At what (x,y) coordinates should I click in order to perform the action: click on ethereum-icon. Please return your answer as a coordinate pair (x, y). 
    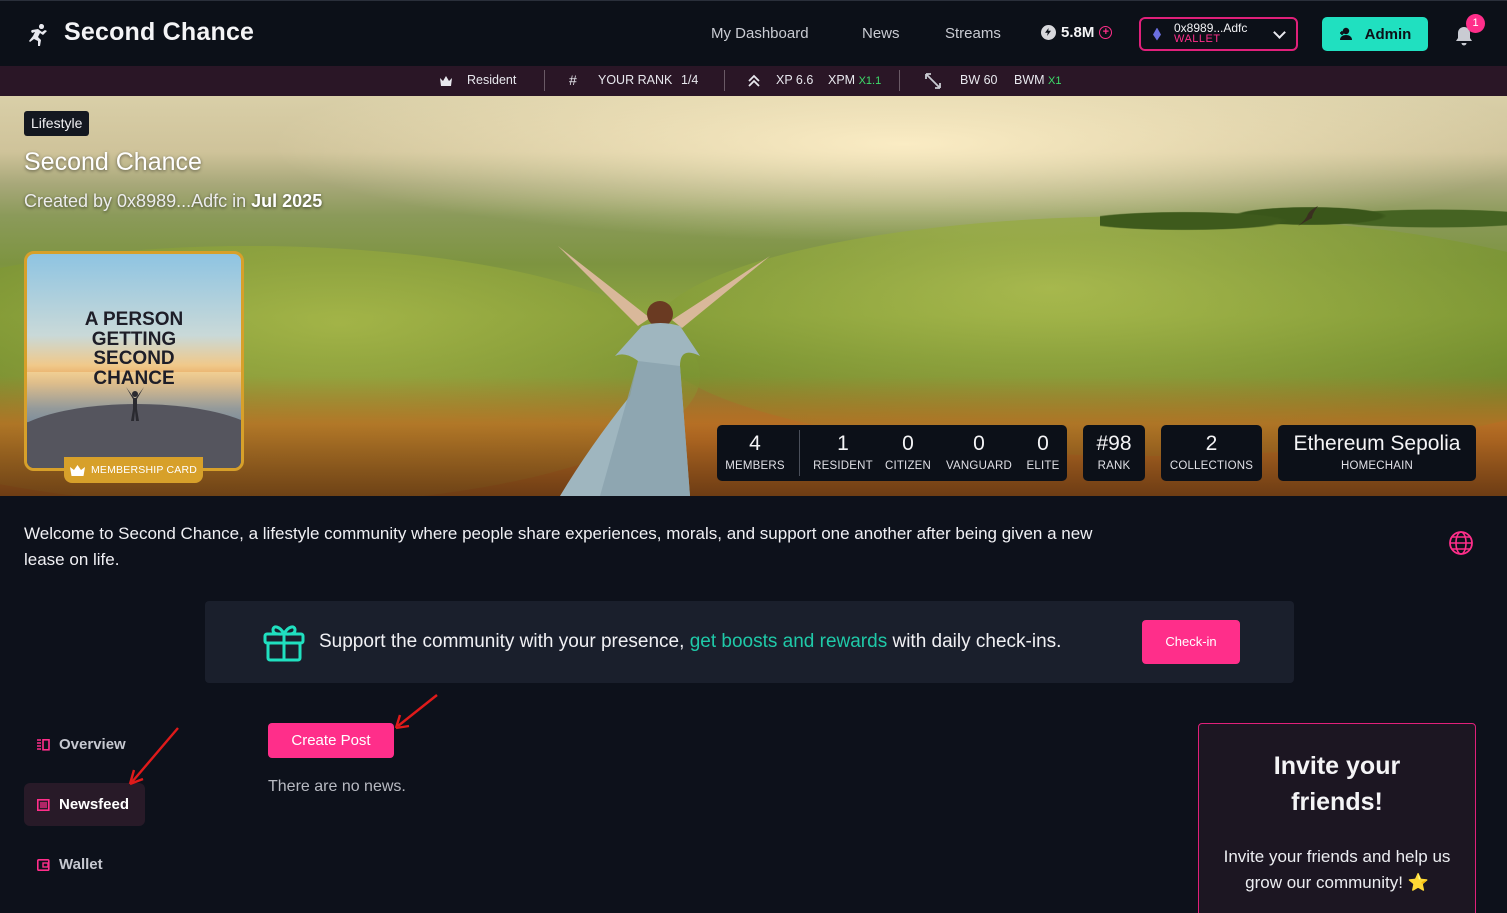
    Looking at the image, I should click on (1157, 34).